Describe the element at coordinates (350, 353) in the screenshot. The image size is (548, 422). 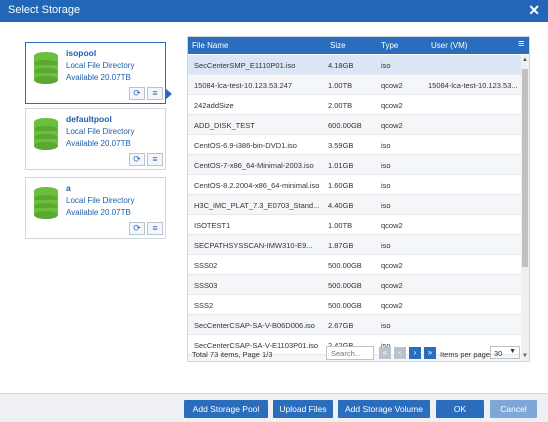
I see `search-input` at that location.